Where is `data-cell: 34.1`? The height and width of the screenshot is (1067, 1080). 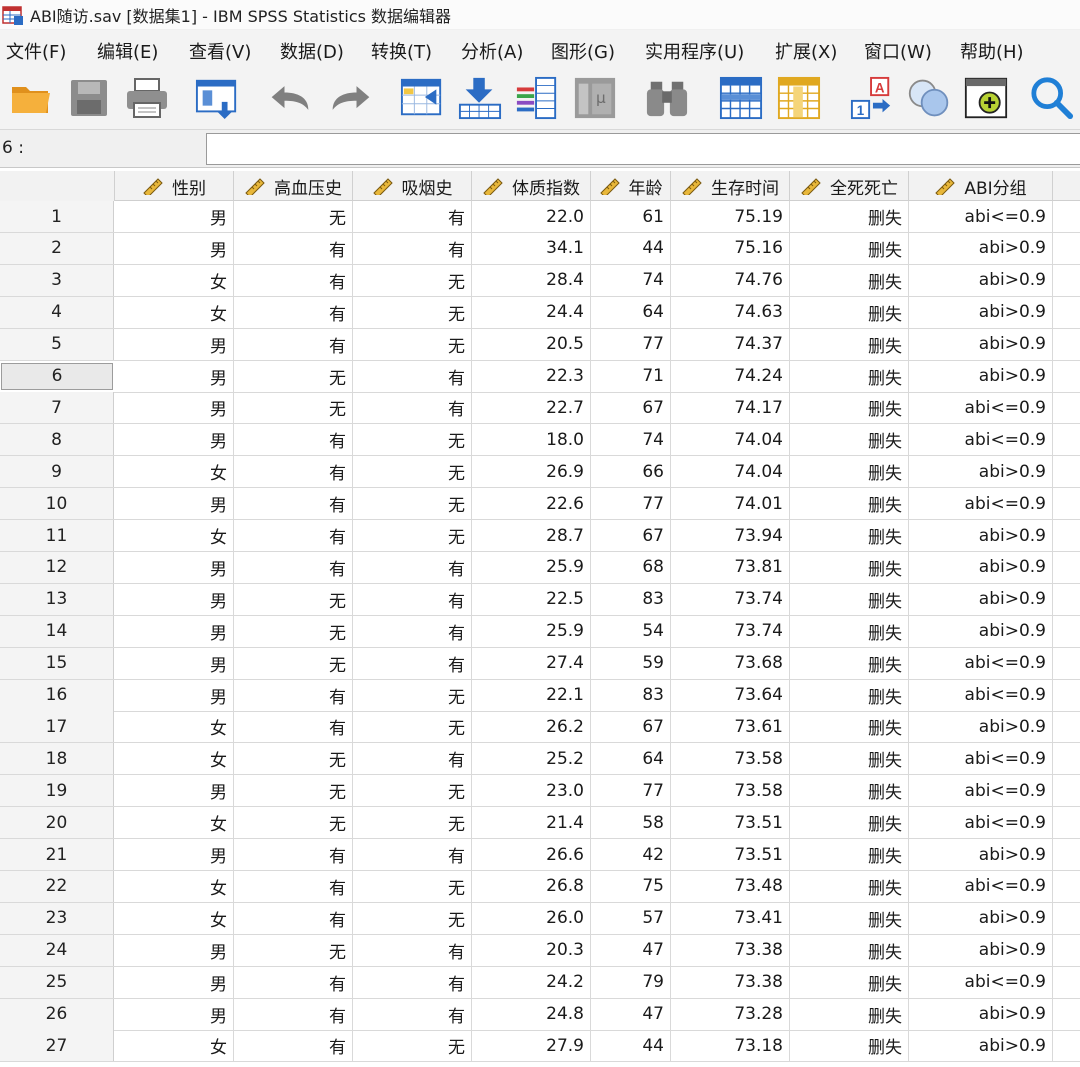
data-cell: 34.1 is located at coordinates (531, 248).